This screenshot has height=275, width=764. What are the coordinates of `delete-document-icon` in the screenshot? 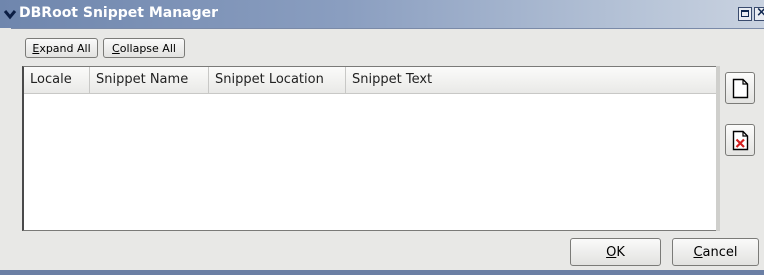 It's located at (740, 140).